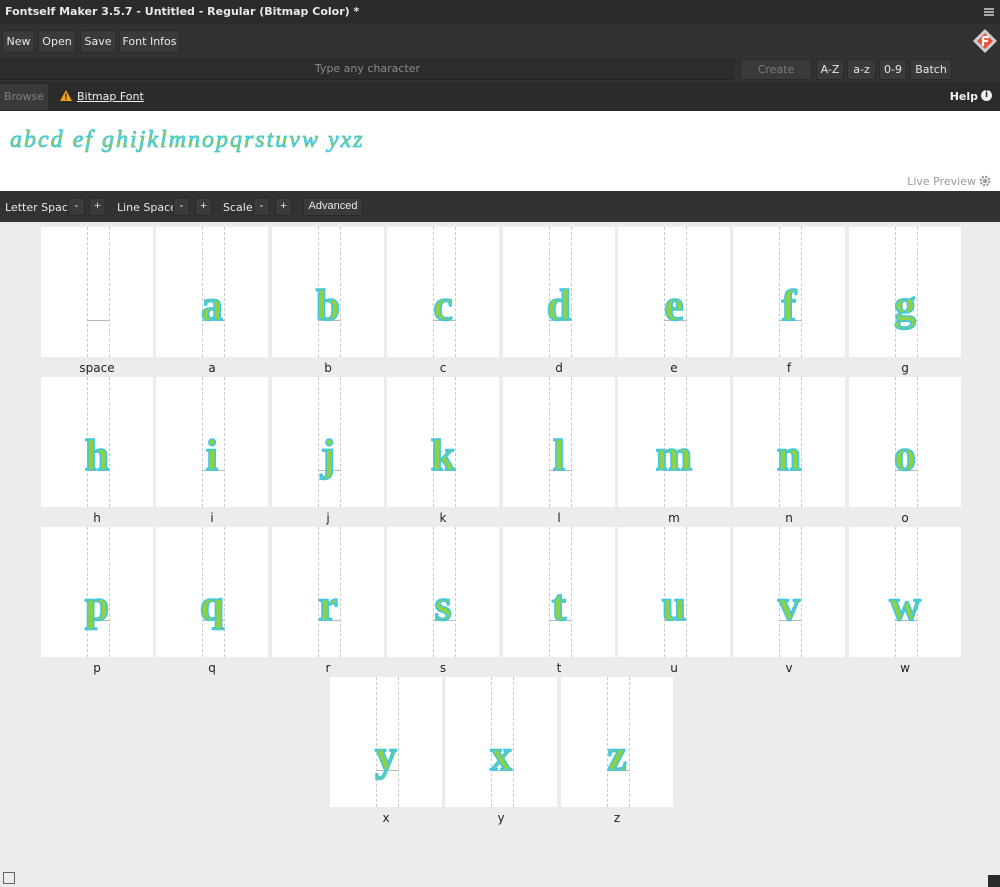  I want to click on glyph-label: r, so click(328, 668).